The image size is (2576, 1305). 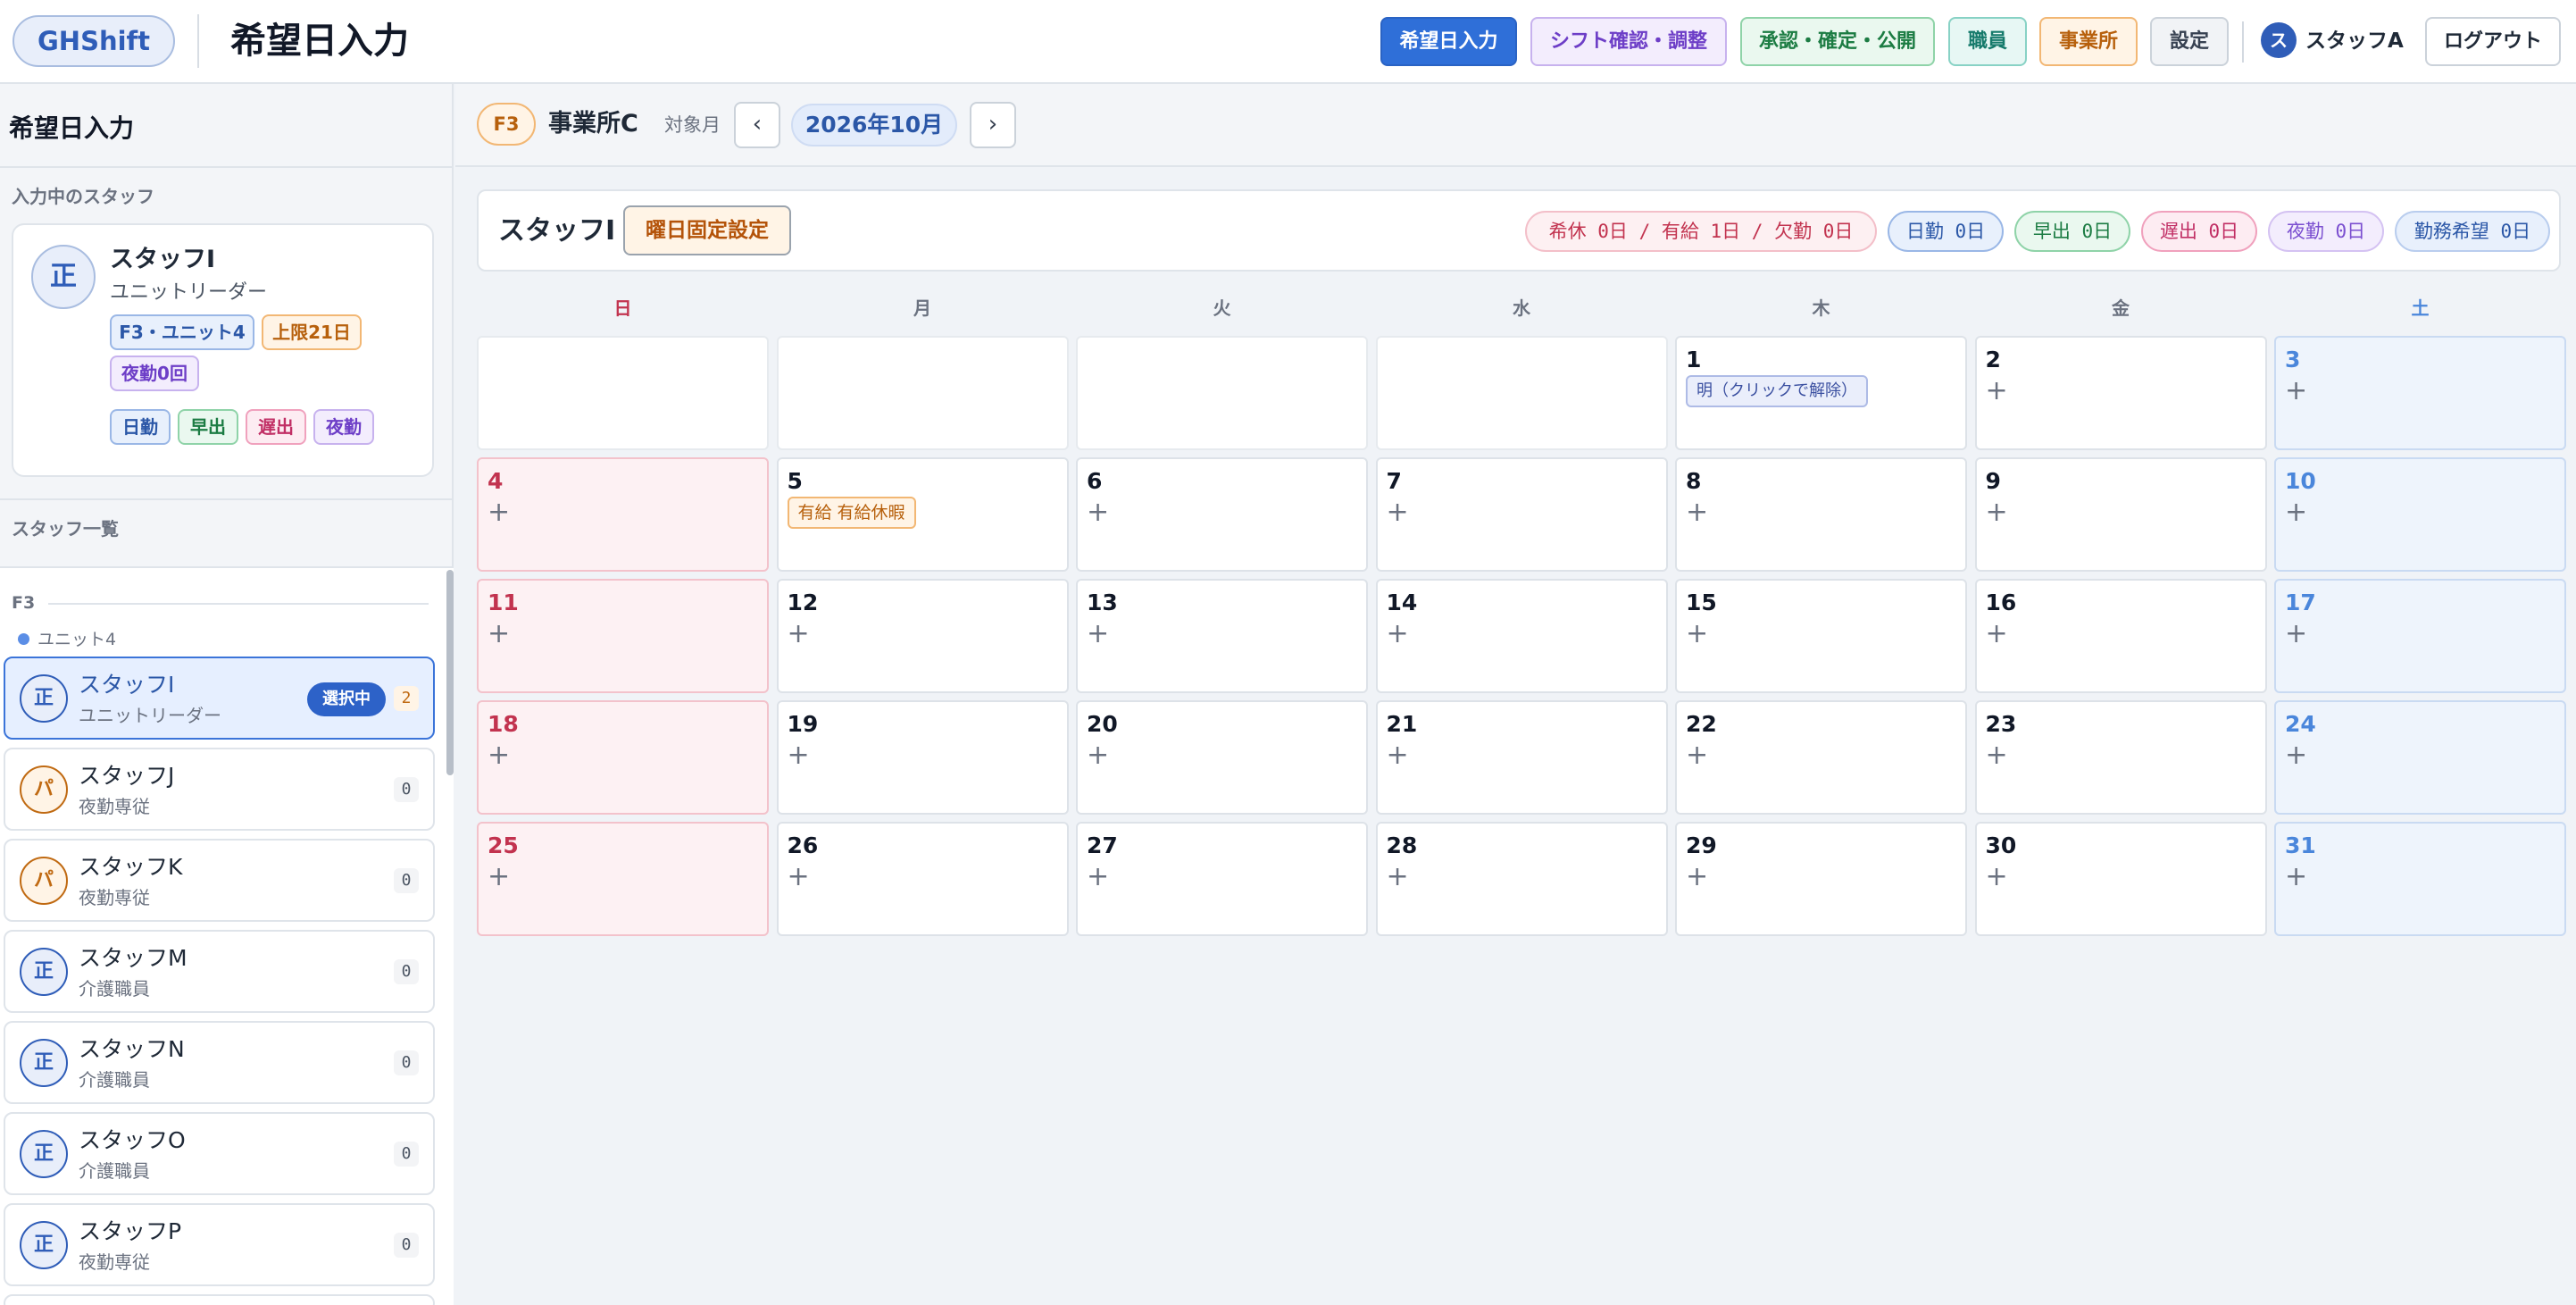 I want to click on current-month: 2026年10月, so click(x=874, y=125).